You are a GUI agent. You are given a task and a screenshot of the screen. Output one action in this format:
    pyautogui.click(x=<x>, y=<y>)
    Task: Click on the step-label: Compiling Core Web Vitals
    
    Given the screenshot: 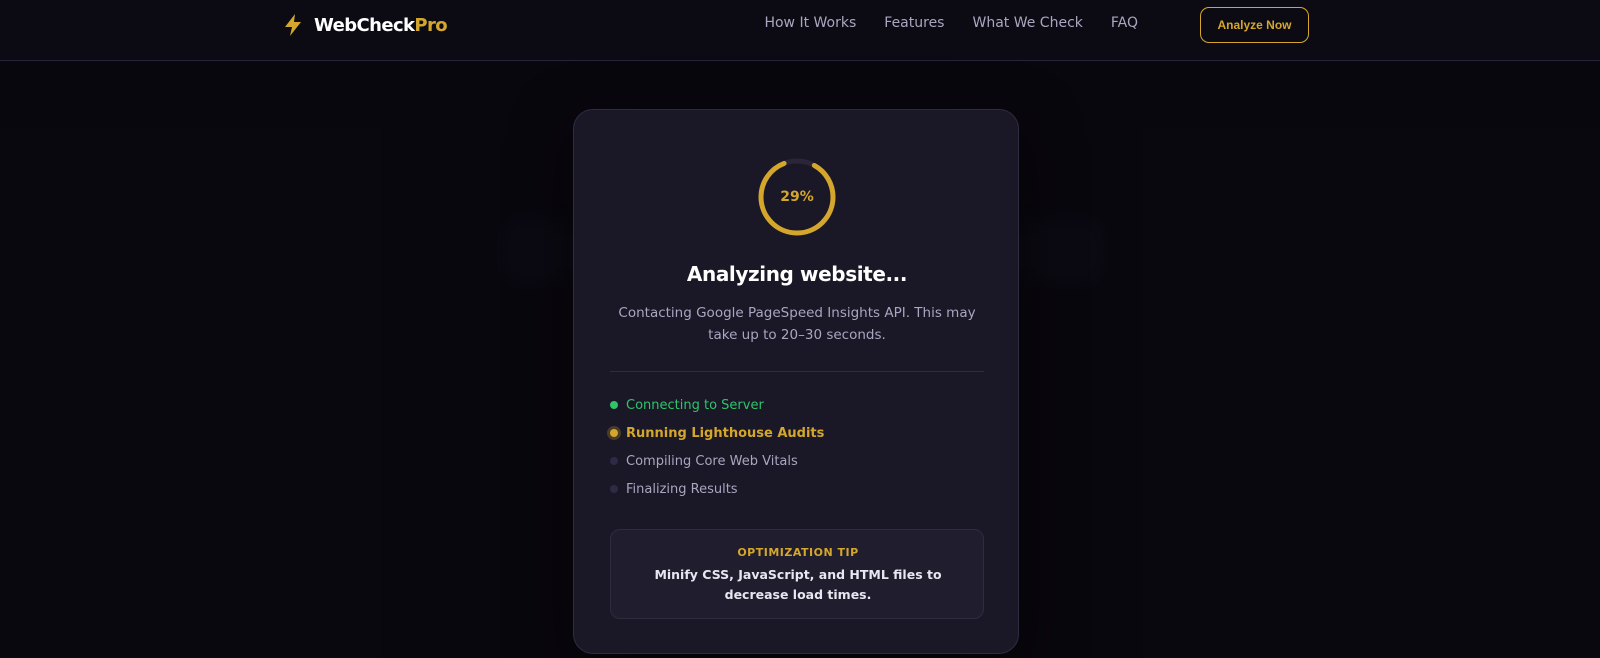 What is the action you would take?
    pyautogui.click(x=712, y=461)
    